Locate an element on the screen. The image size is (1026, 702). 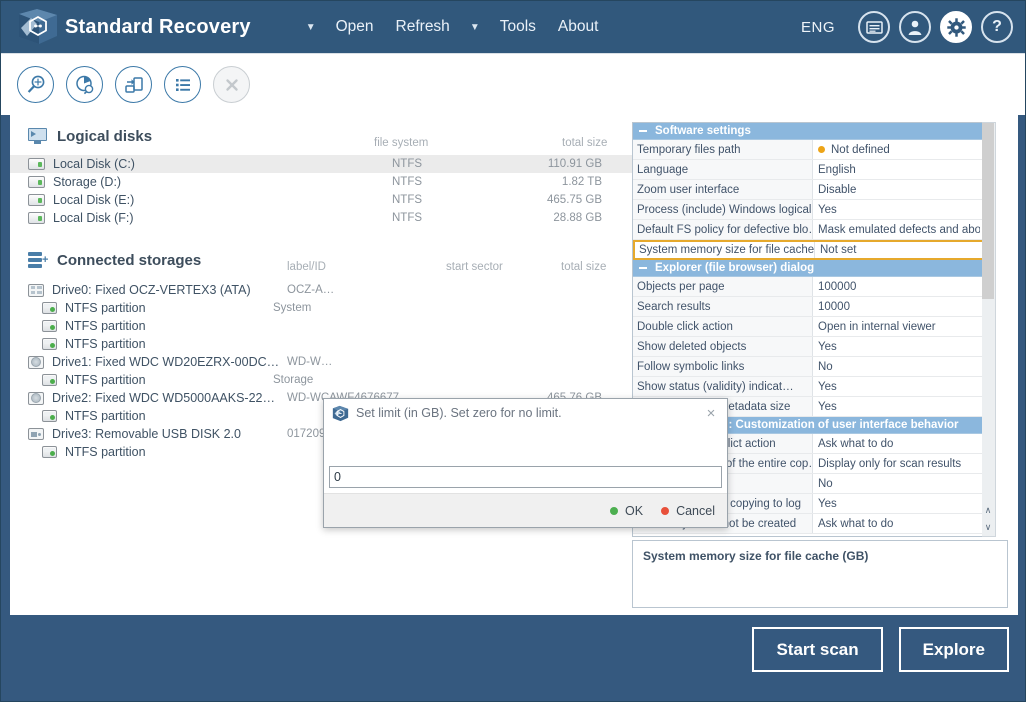
action-toolbar is located at coordinates (513, 84).